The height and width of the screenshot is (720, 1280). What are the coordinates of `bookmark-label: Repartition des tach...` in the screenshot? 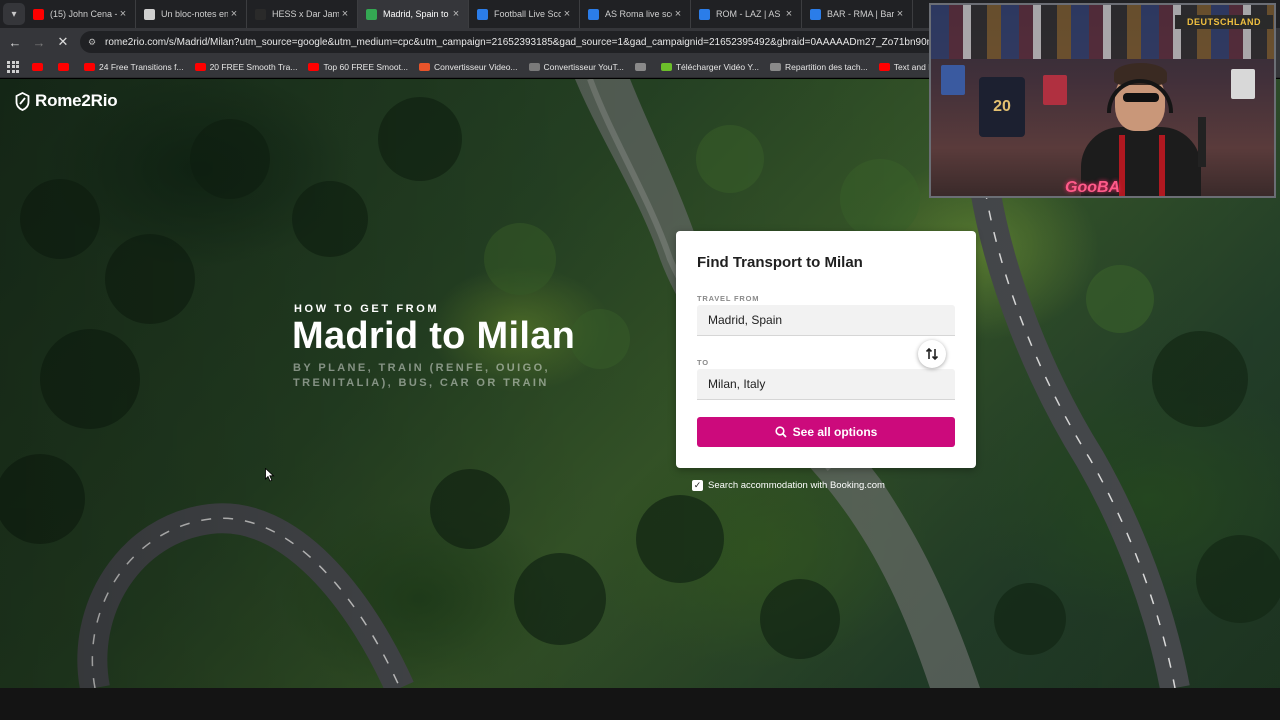 It's located at (826, 67).